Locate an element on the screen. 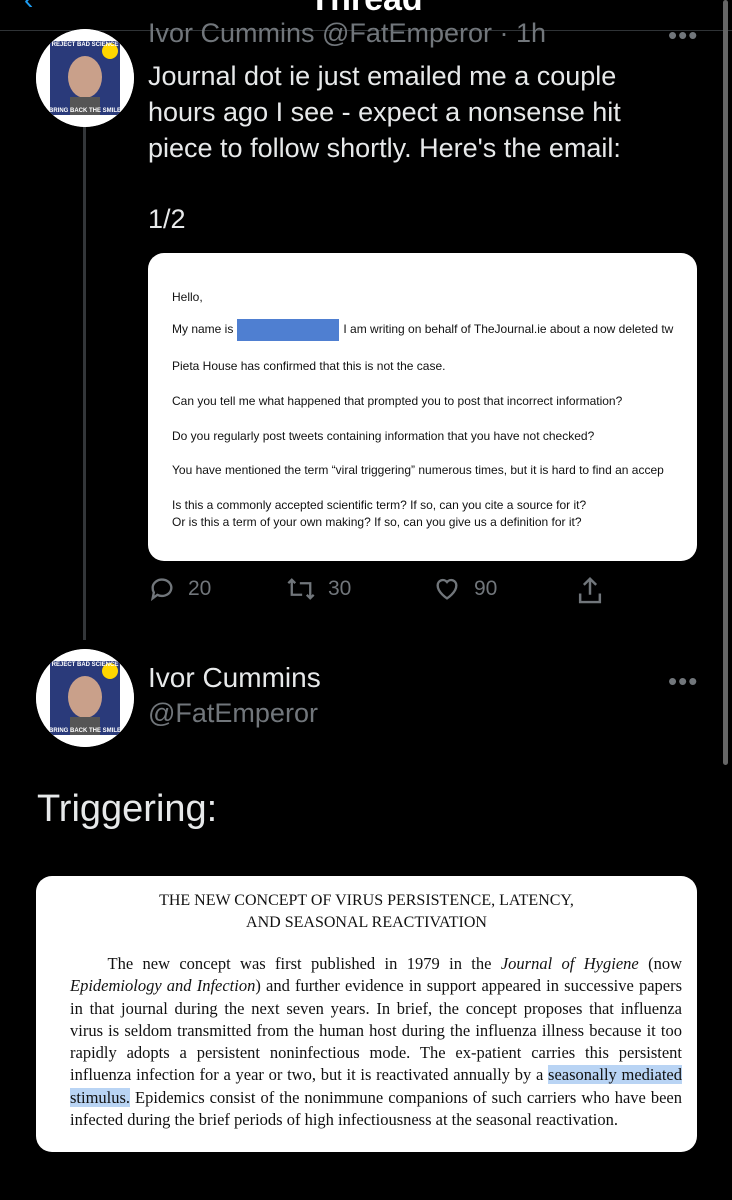 The image size is (732, 1200). tweet-actions: 20 30 90 is located at coordinates (408, 593).